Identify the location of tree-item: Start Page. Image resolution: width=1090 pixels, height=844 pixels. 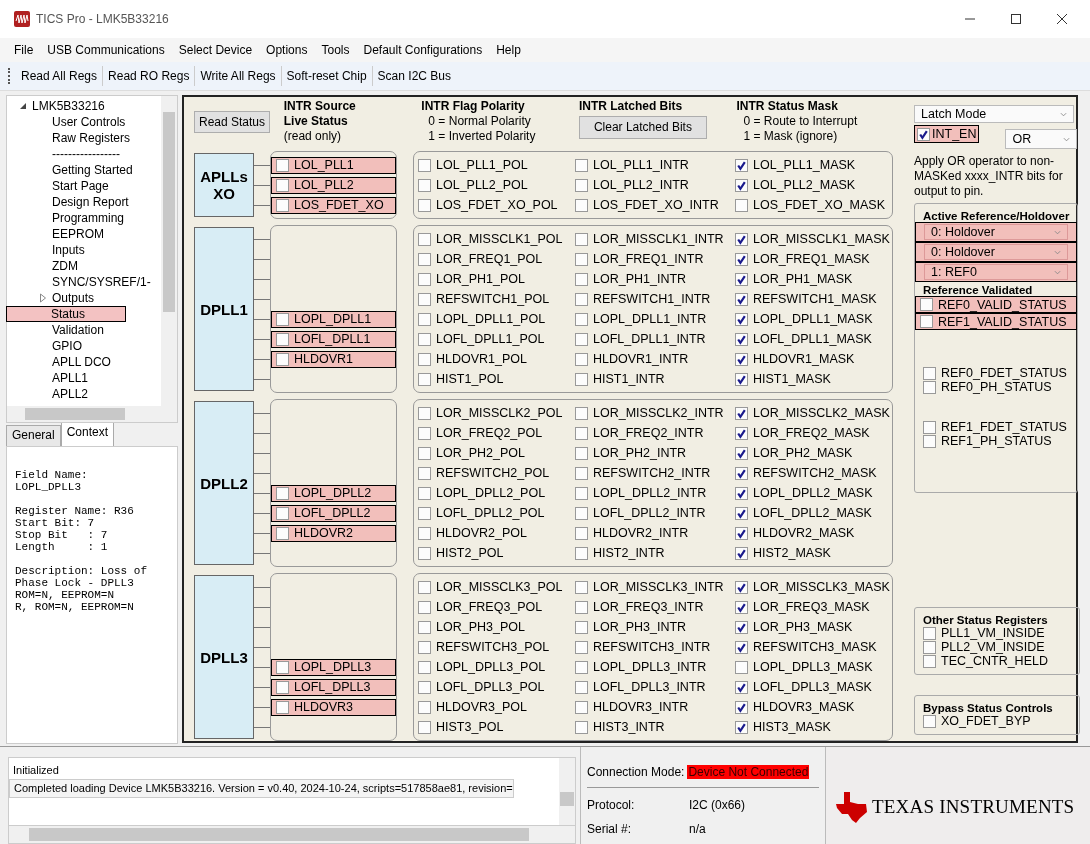
(80, 186).